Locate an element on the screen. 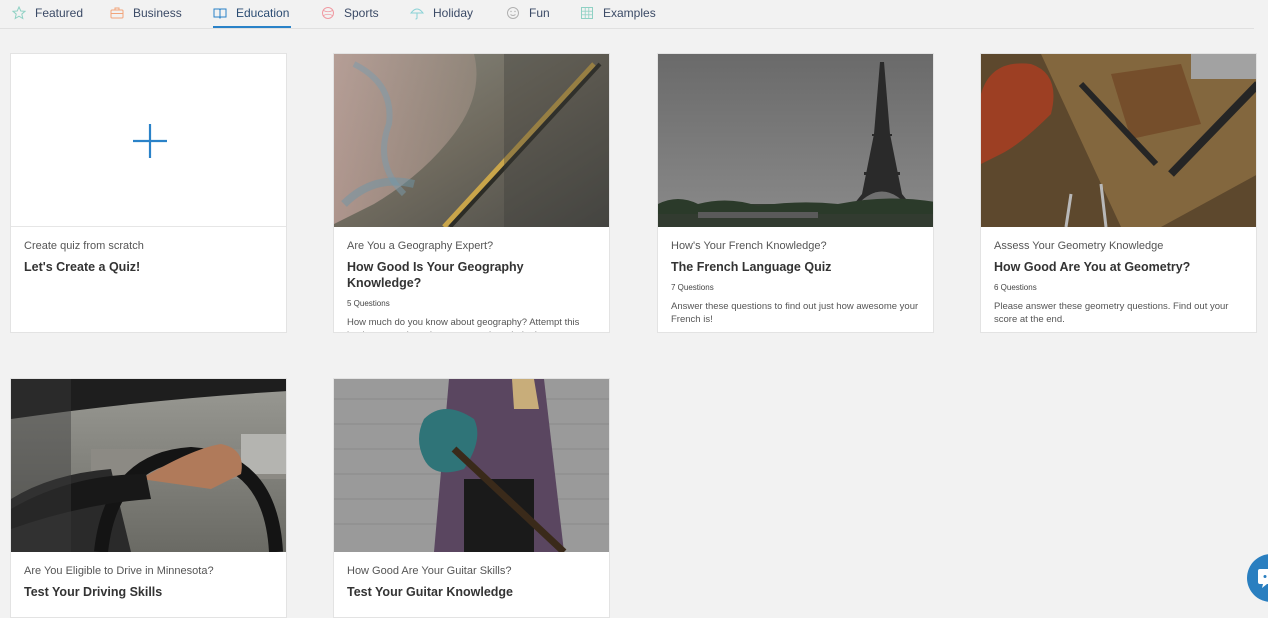  tab-sports: Sports is located at coordinates (350, 13).